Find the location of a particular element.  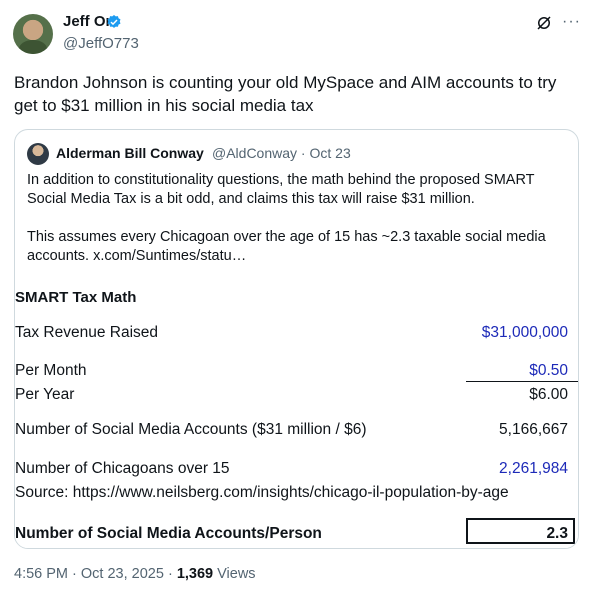

revenue-label: Tax Revenue Raised is located at coordinates (87, 332).